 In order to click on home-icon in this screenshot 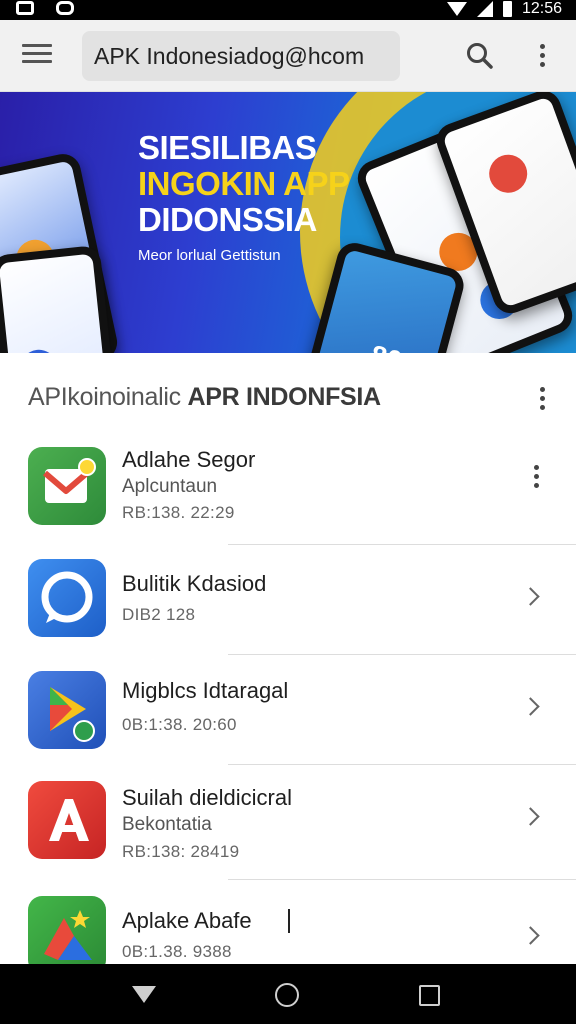, I will do `click(287, 995)`.